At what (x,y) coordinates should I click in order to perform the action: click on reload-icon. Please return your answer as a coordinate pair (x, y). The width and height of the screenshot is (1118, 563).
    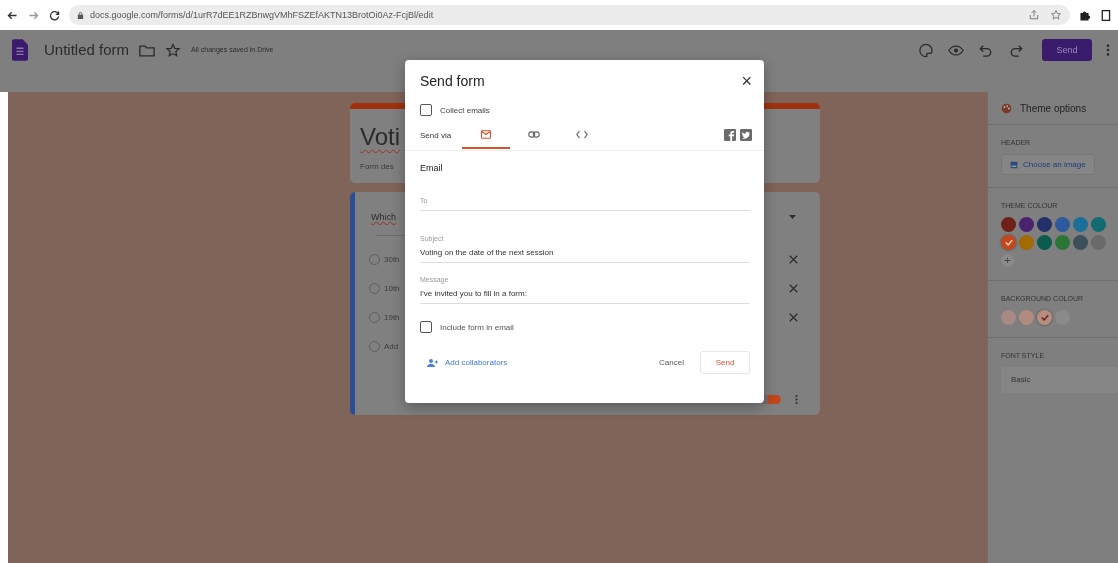
    Looking at the image, I should click on (54, 15).